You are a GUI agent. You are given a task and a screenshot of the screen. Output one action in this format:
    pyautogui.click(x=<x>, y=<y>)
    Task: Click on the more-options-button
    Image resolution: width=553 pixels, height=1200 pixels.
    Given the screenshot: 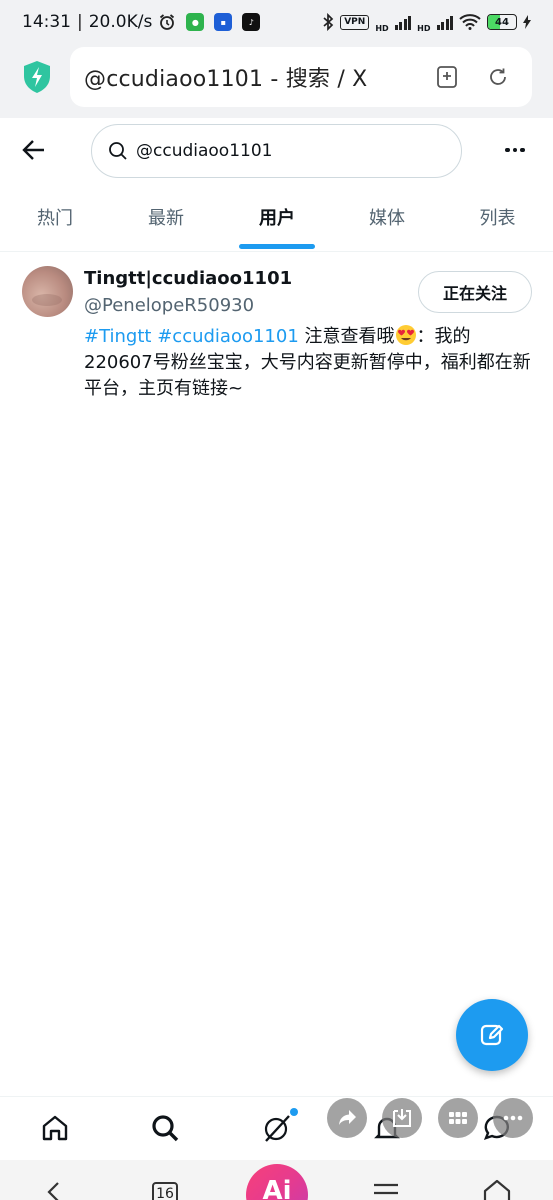 What is the action you would take?
    pyautogui.click(x=515, y=150)
    